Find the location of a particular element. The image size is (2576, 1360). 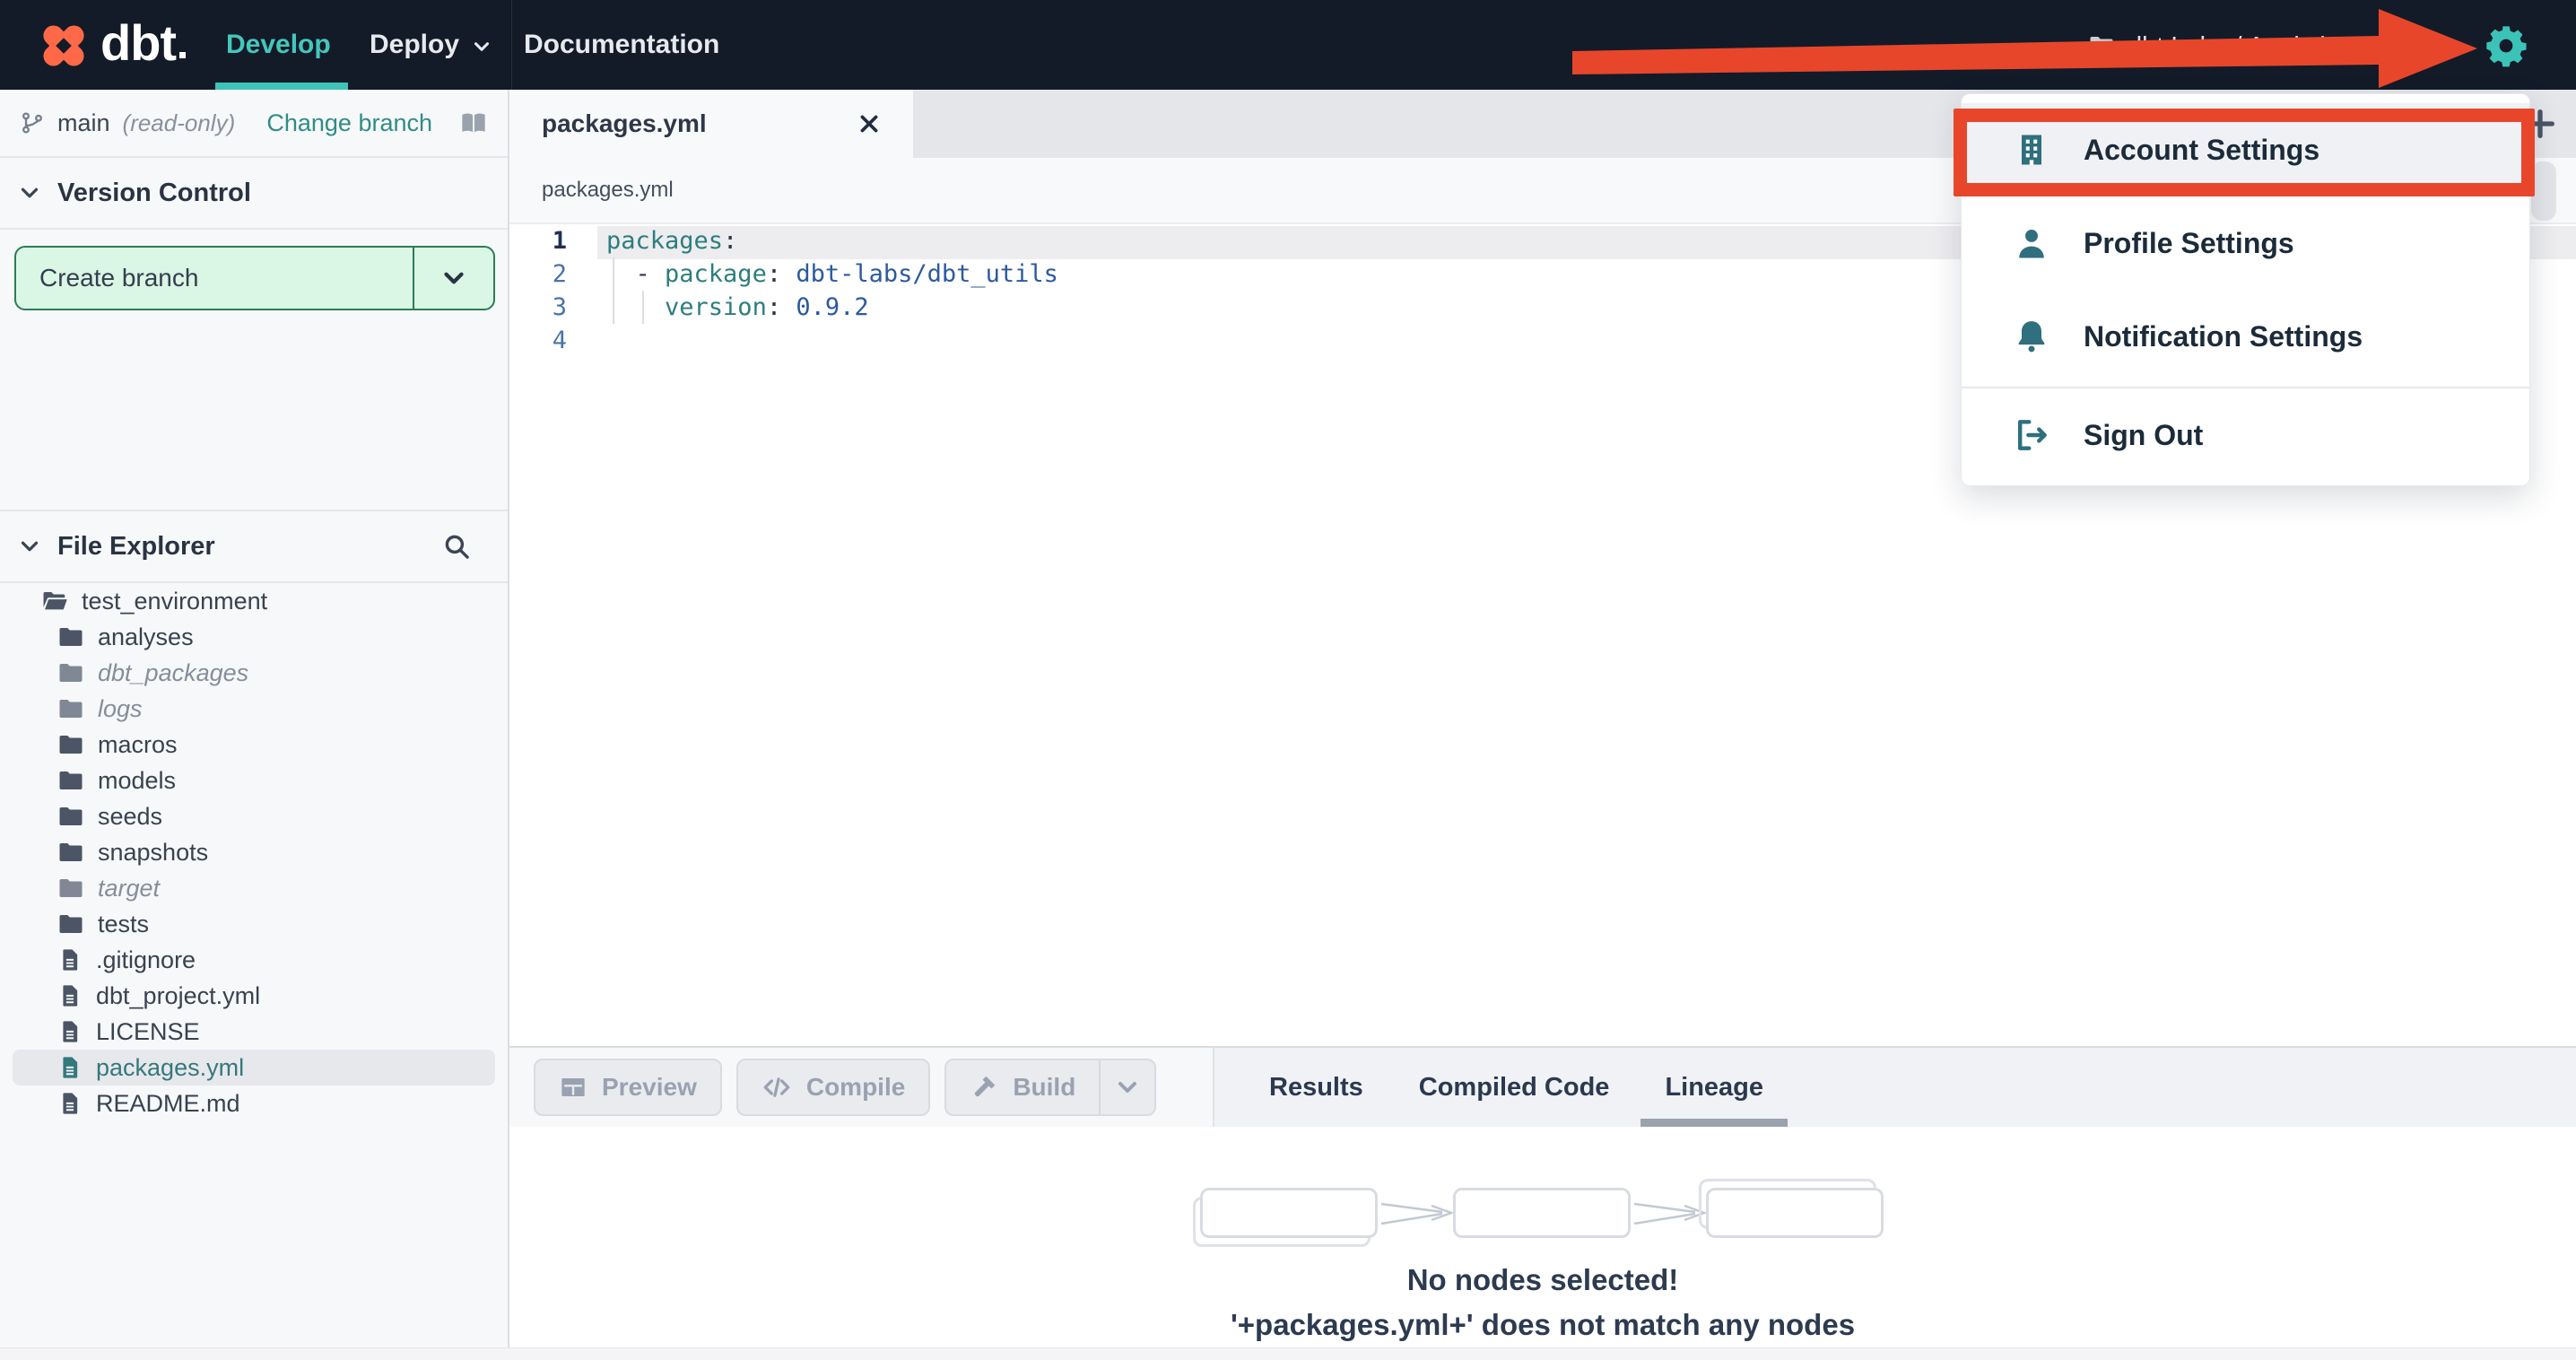

tree-item-label: README.md is located at coordinates (168, 1103).